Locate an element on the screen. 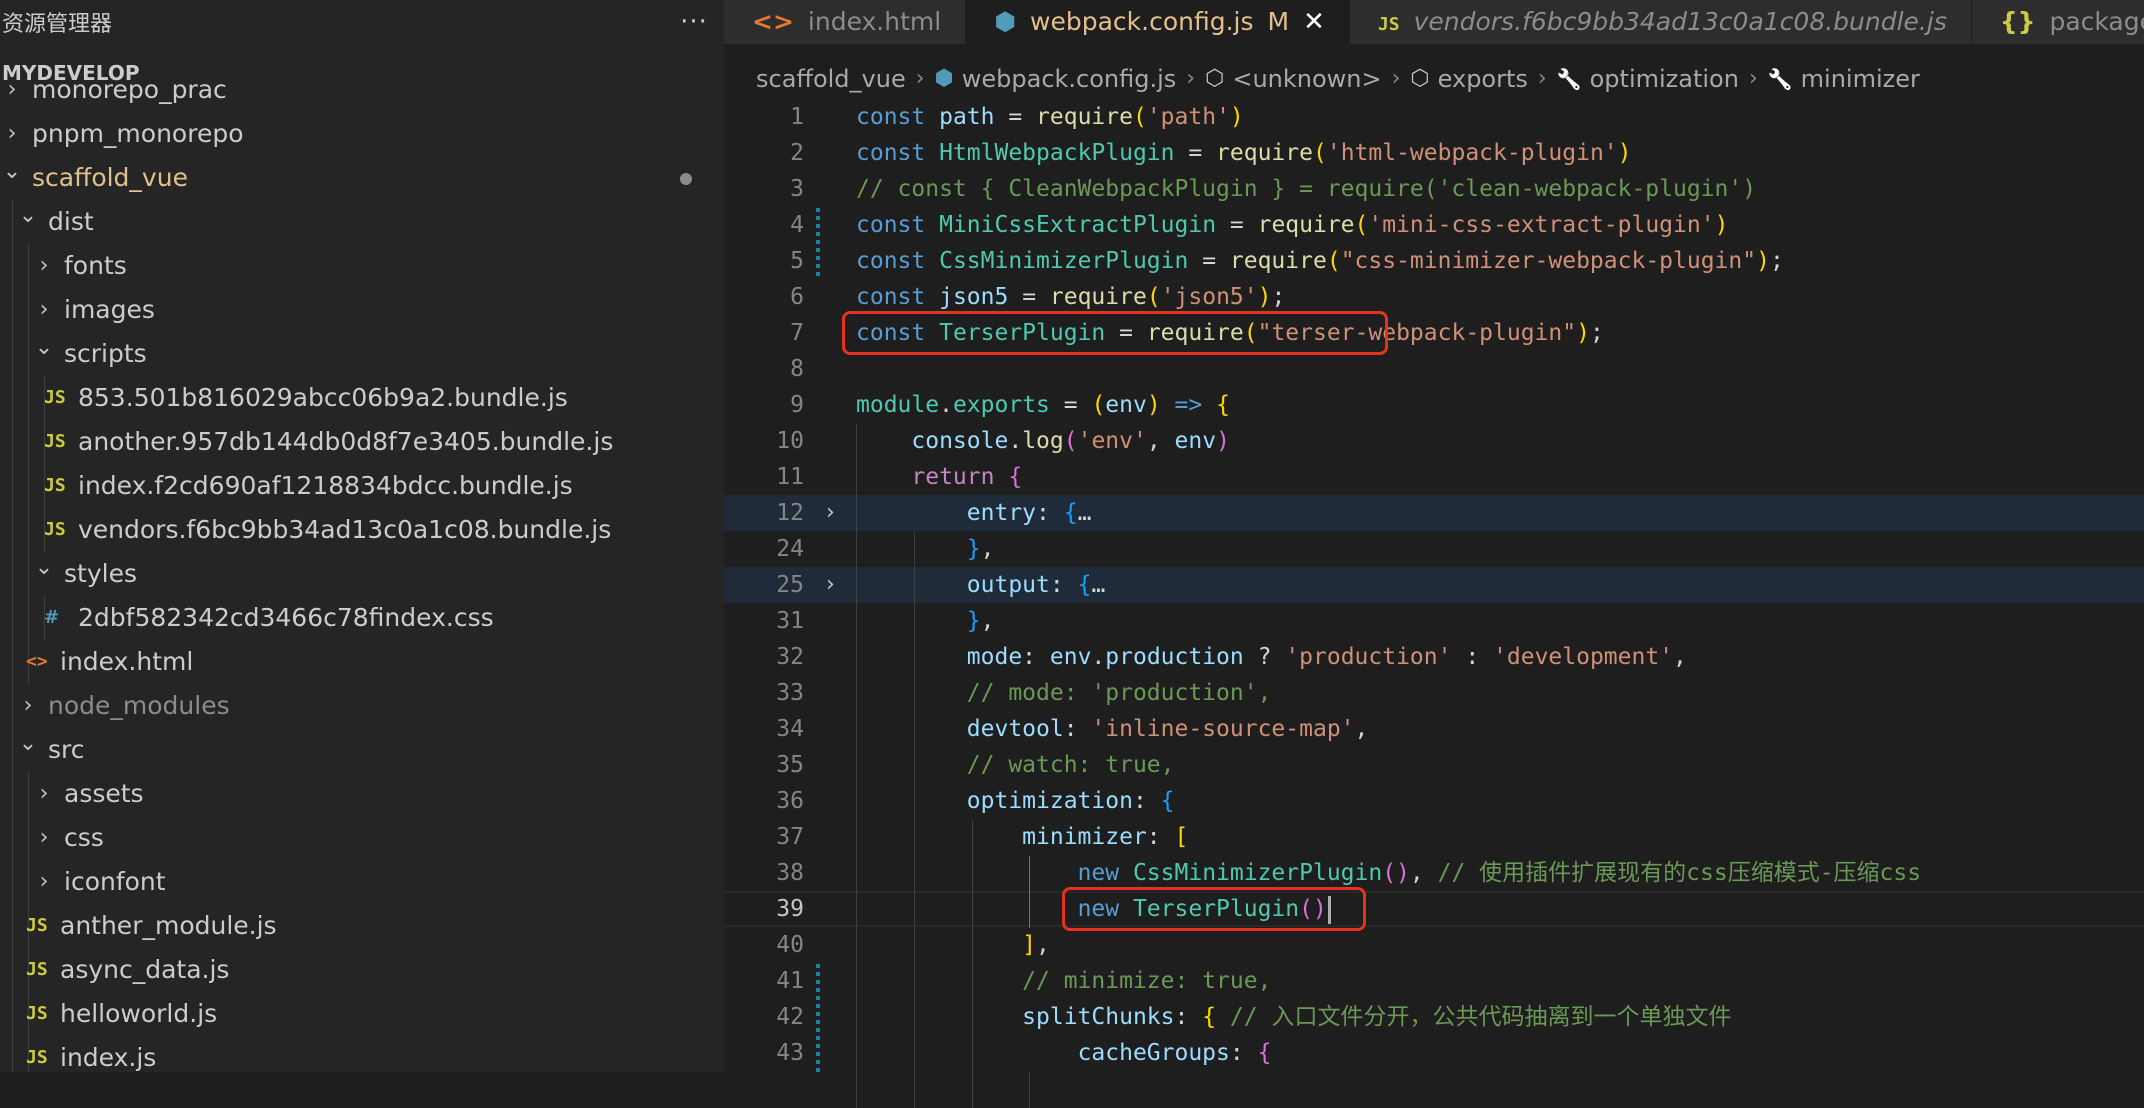 This screenshot has width=2144, height=1108. tree-file: JS anther_module.js is located at coordinates (362, 926).